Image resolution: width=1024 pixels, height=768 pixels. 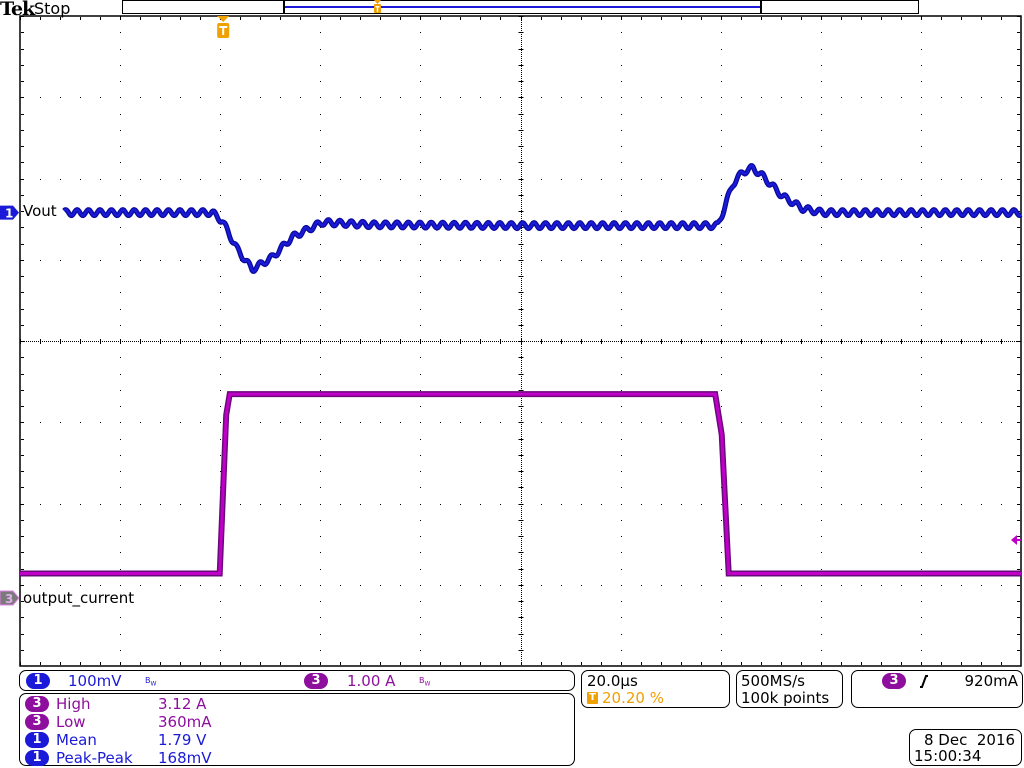 What do you see at coordinates (894, 681) in the screenshot?
I see `trigger-source-badge: 3` at bounding box center [894, 681].